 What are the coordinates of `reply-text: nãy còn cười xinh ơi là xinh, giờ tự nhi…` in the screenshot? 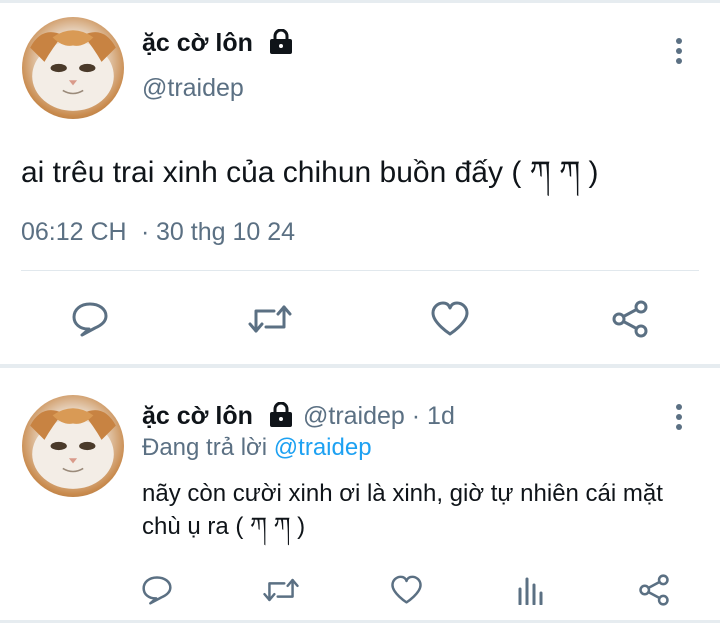 It's located at (402, 510).